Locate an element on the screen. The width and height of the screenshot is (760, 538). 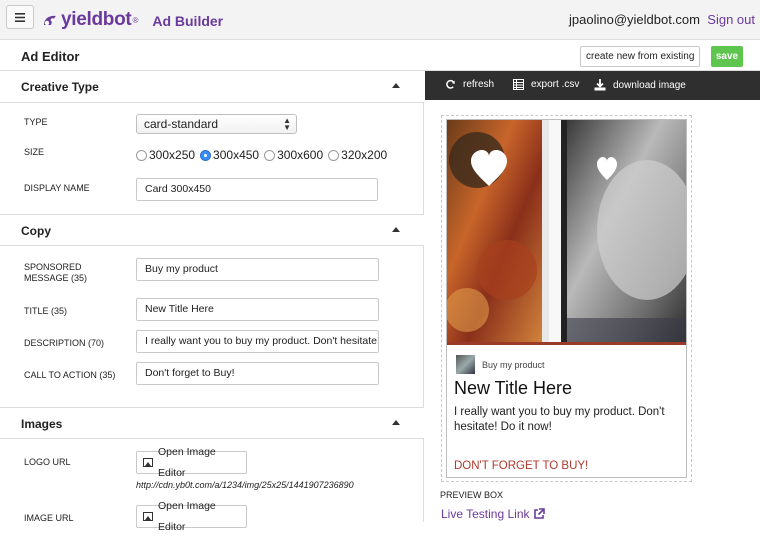
title-label: TITLE (35) is located at coordinates (46, 311).